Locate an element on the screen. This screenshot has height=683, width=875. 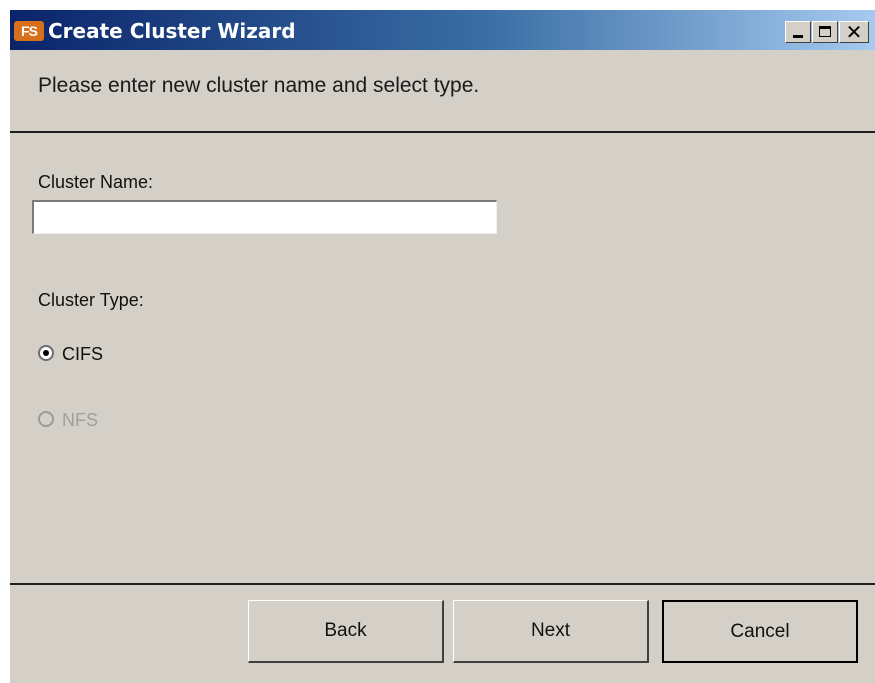
close-button: ✕ is located at coordinates (854, 32).